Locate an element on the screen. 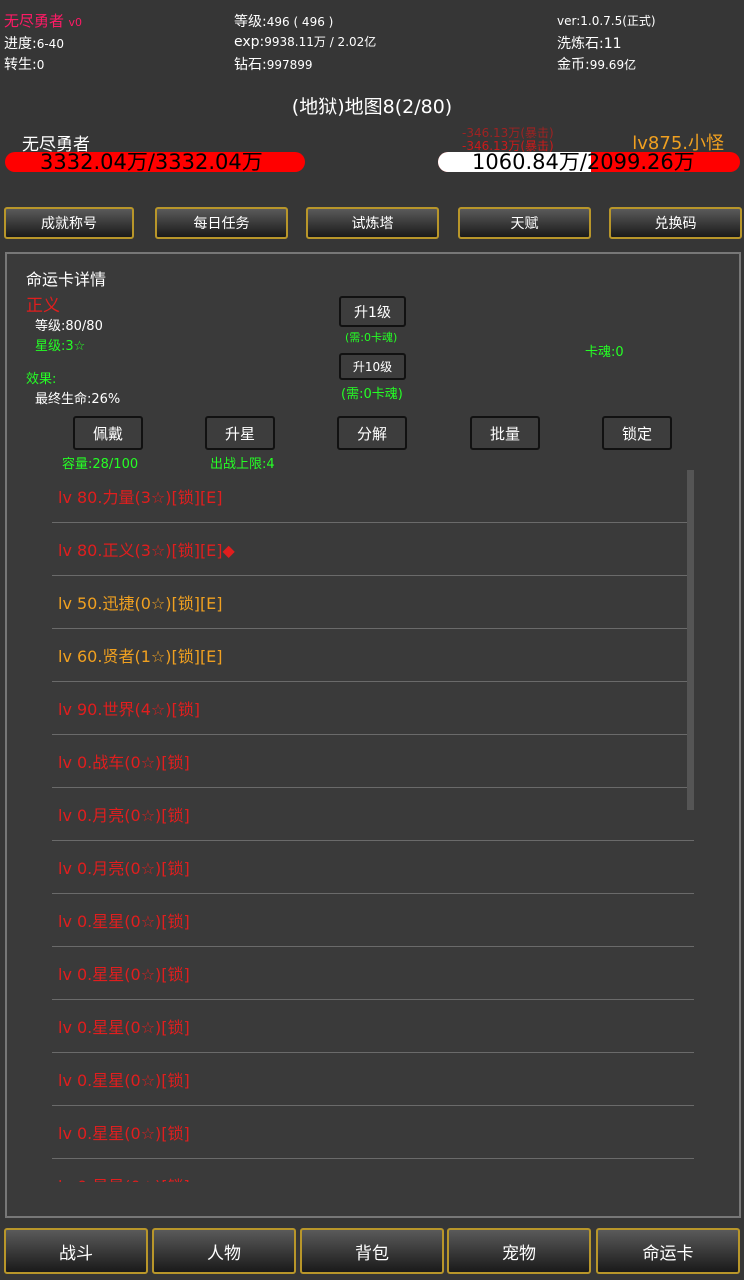 The width and height of the screenshot is (744, 1280). nav-fate-card: 命运卡 is located at coordinates (668, 1251).